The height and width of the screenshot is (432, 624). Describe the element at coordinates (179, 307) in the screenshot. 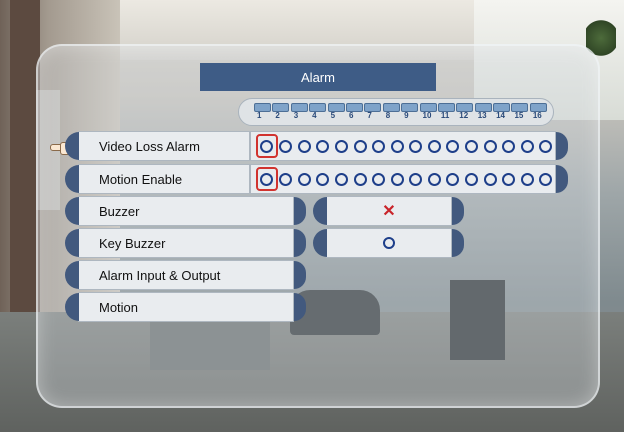

I see `motion-button: Motion` at that location.